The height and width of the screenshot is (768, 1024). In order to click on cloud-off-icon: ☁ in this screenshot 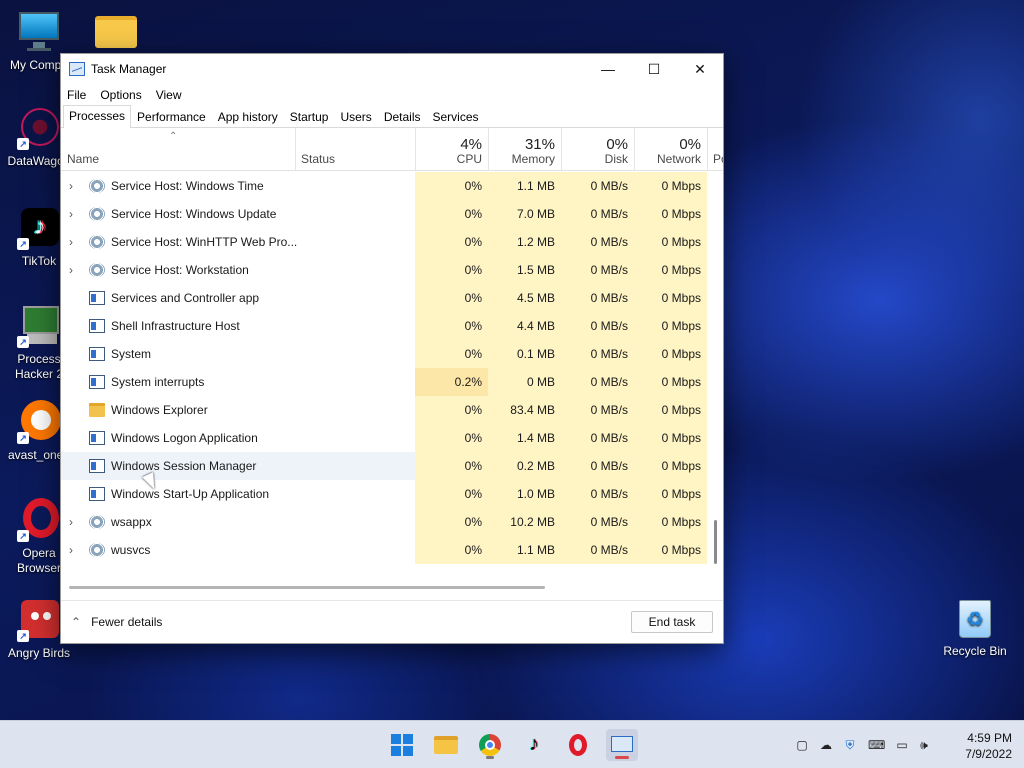, I will do `click(826, 745)`.